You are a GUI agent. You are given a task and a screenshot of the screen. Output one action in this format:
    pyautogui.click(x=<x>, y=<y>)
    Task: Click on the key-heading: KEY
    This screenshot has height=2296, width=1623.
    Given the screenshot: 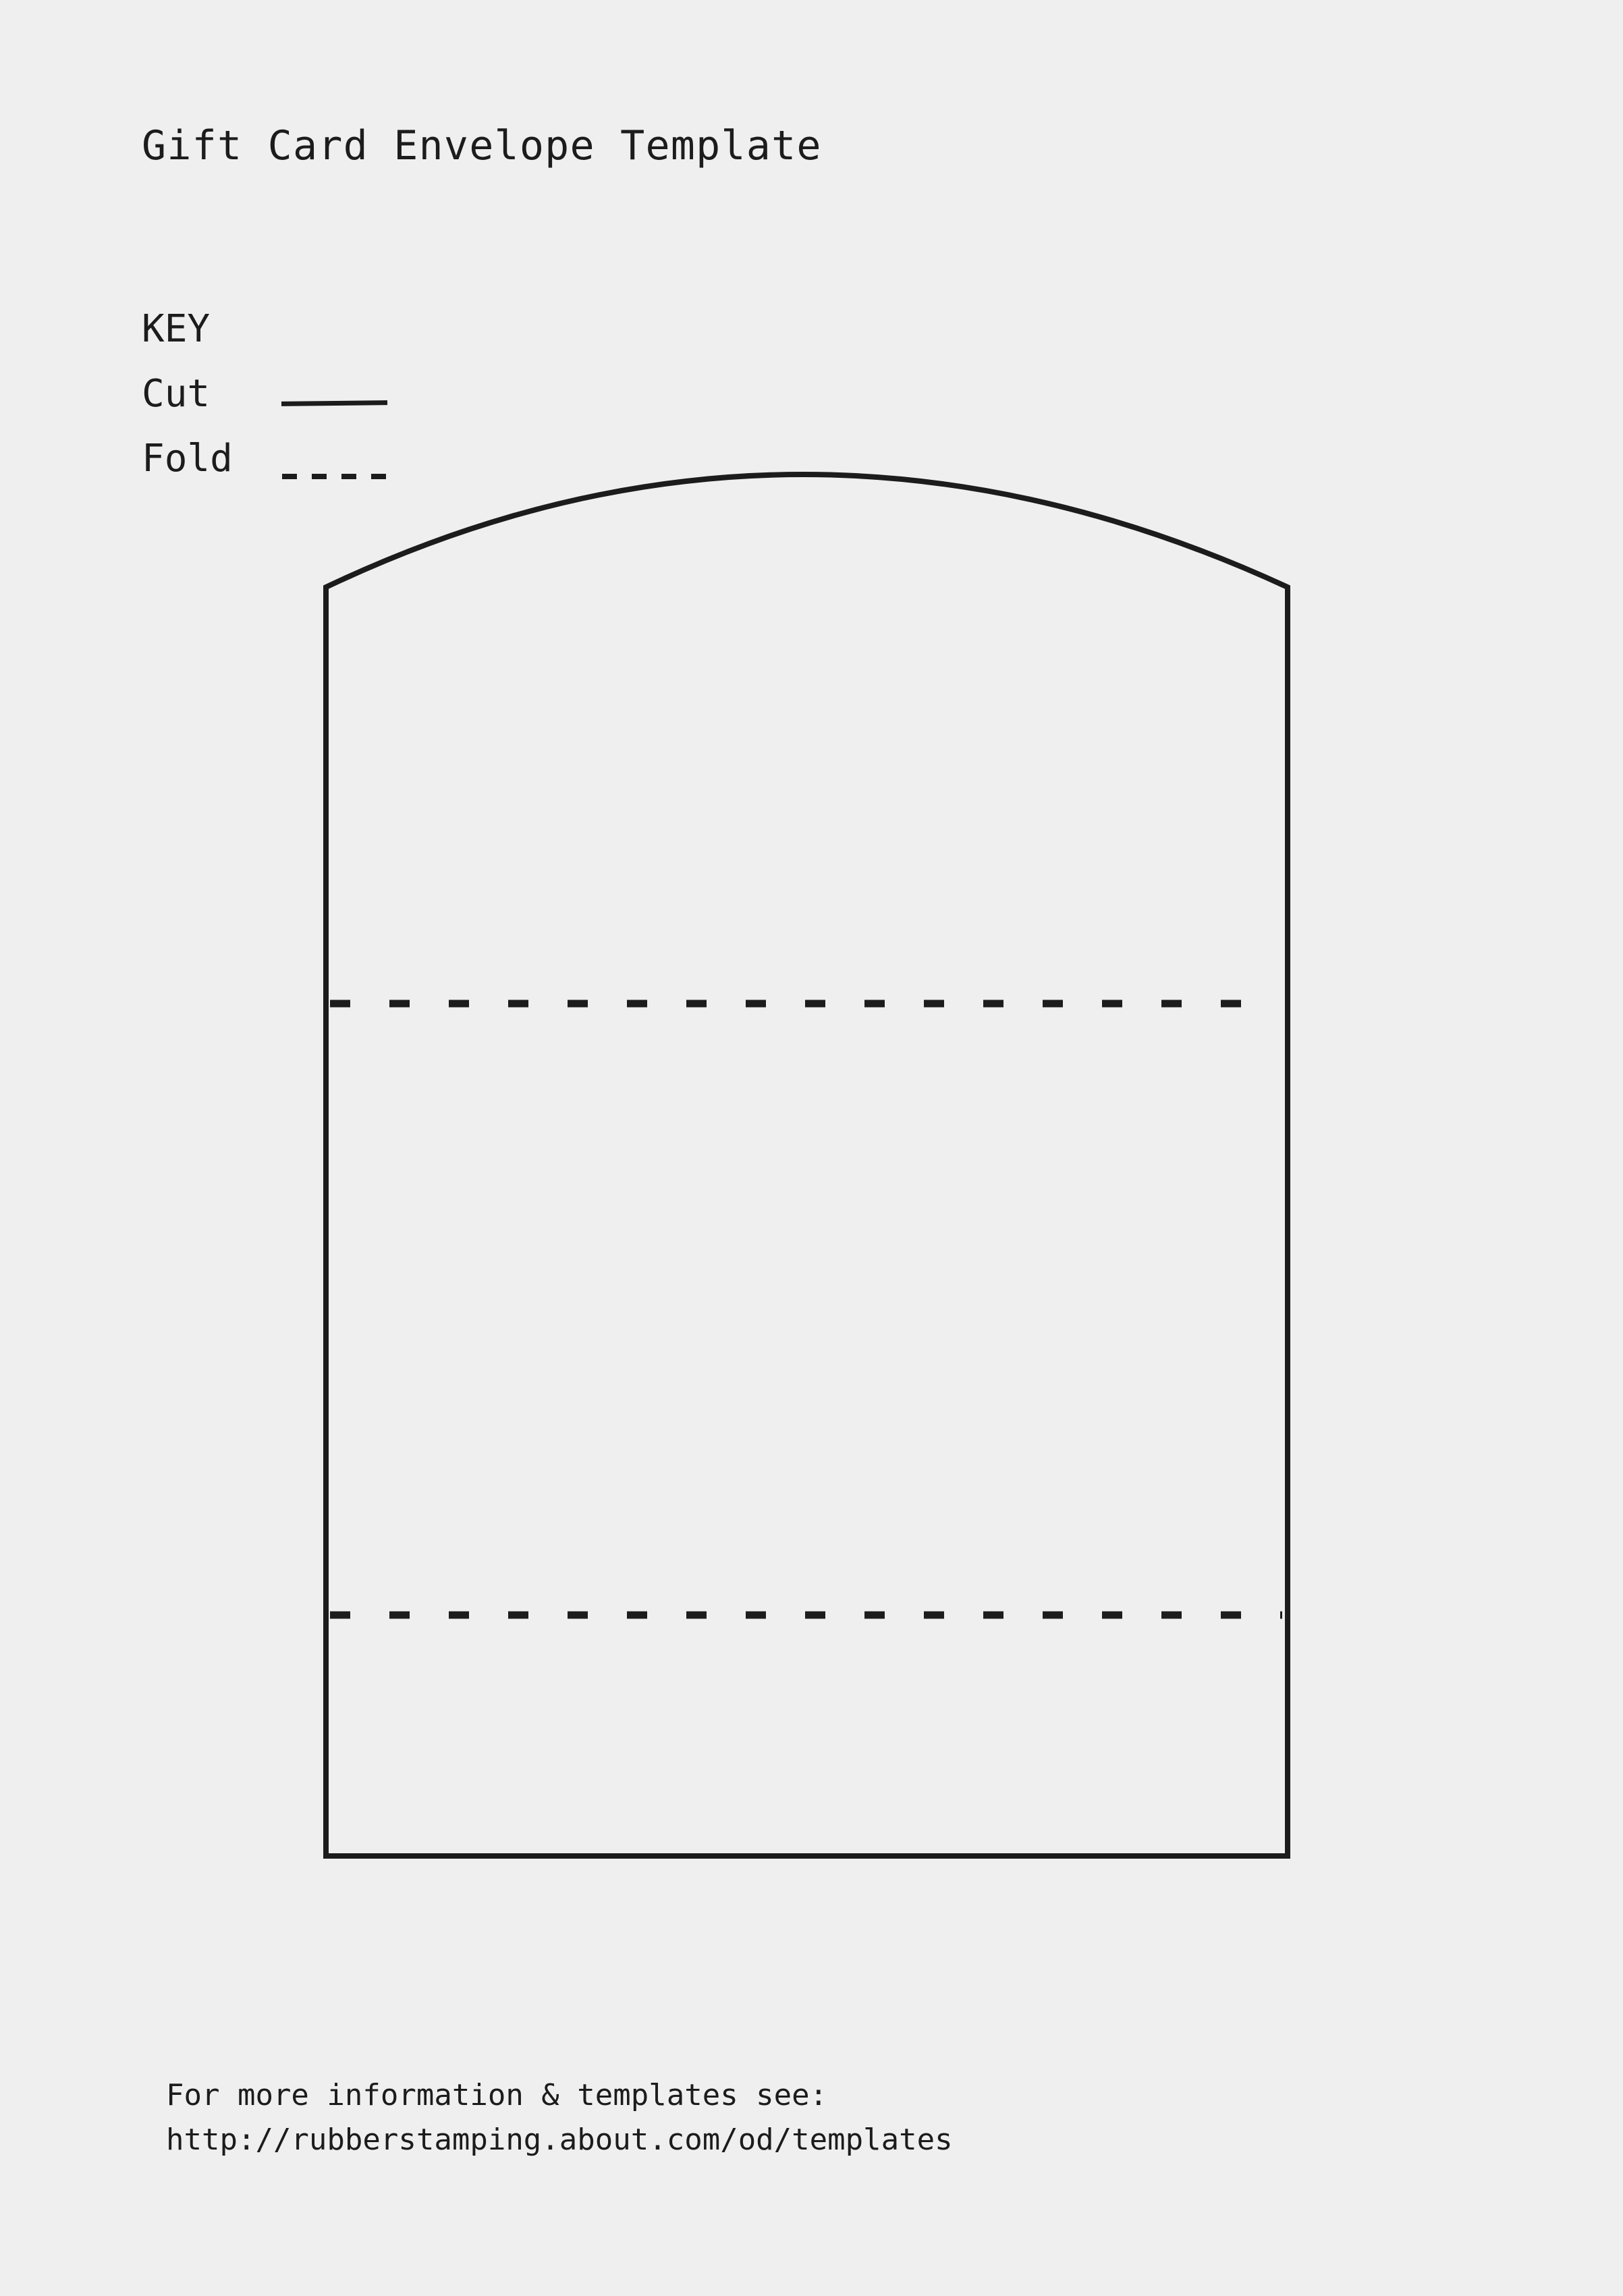 What is the action you would take?
    pyautogui.click(x=176, y=329)
    